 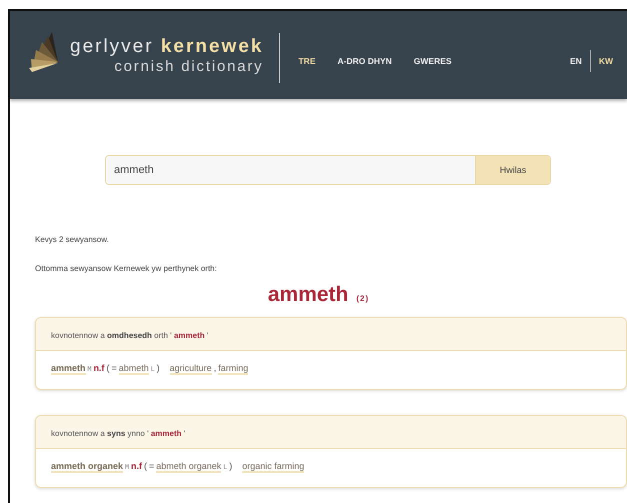 I want to click on search-button: Hwilas, so click(x=512, y=170).